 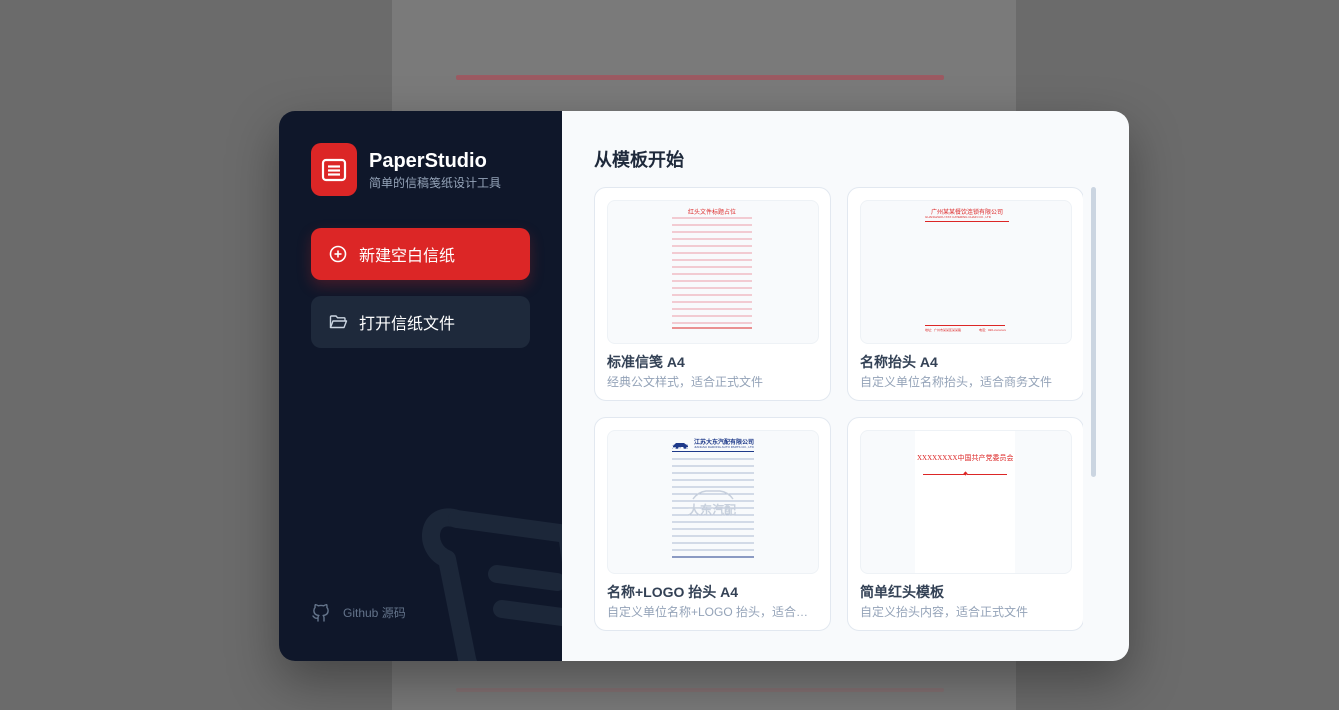 I want to click on template-description: 自定义抬头内容，适合正式文件, so click(x=944, y=612).